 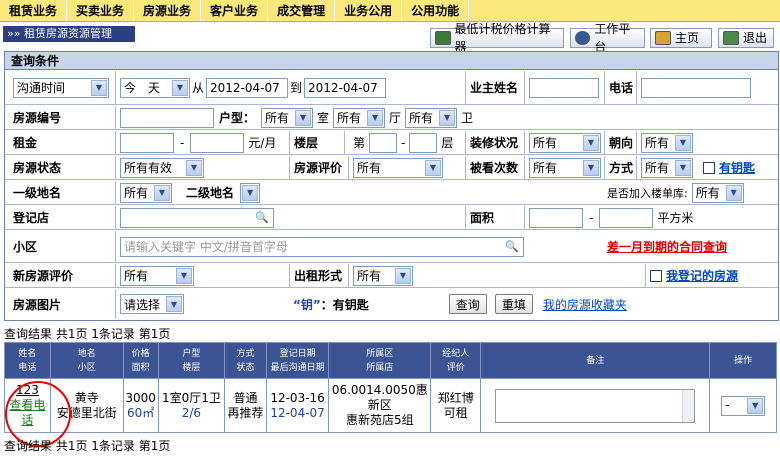 I want to click on query-row-house-no: 房源编号 户型： 所有 ▼ 室 所有 ▼ 厅 所有 ▼ 卫, so click(x=391, y=118).